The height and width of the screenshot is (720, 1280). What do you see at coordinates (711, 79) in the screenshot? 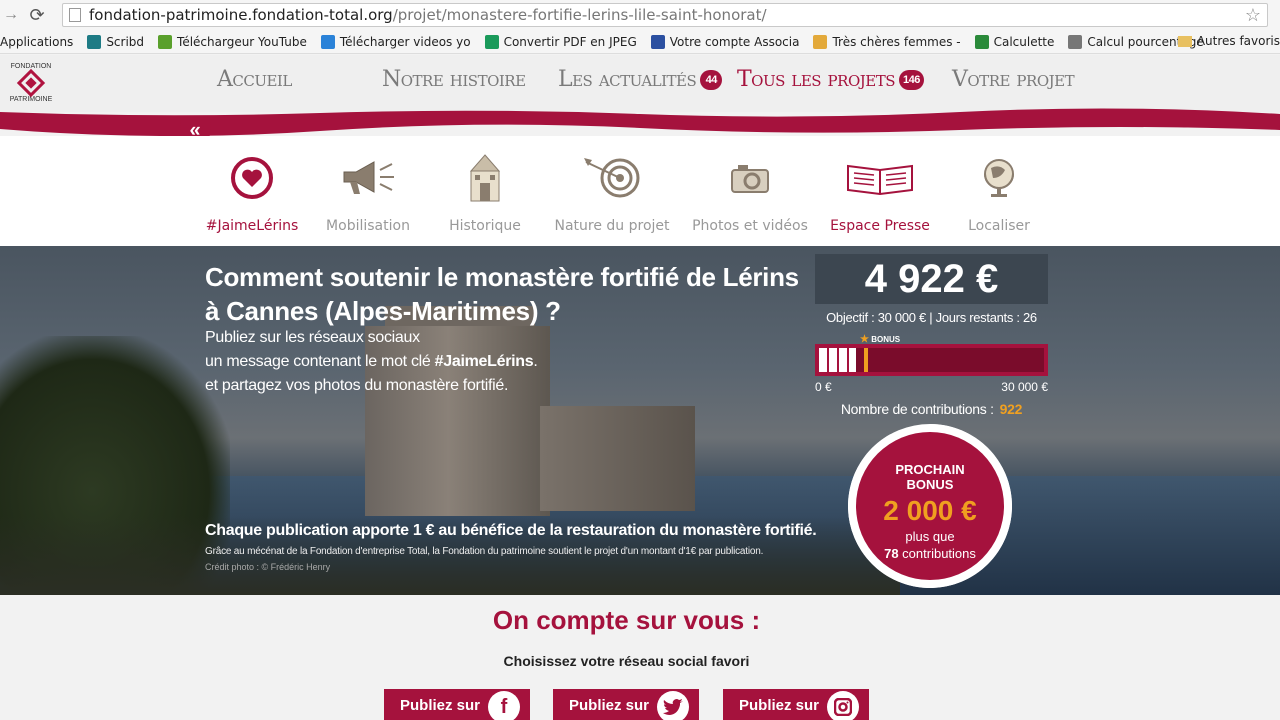
I see `actualites-count-badge: 44` at bounding box center [711, 79].